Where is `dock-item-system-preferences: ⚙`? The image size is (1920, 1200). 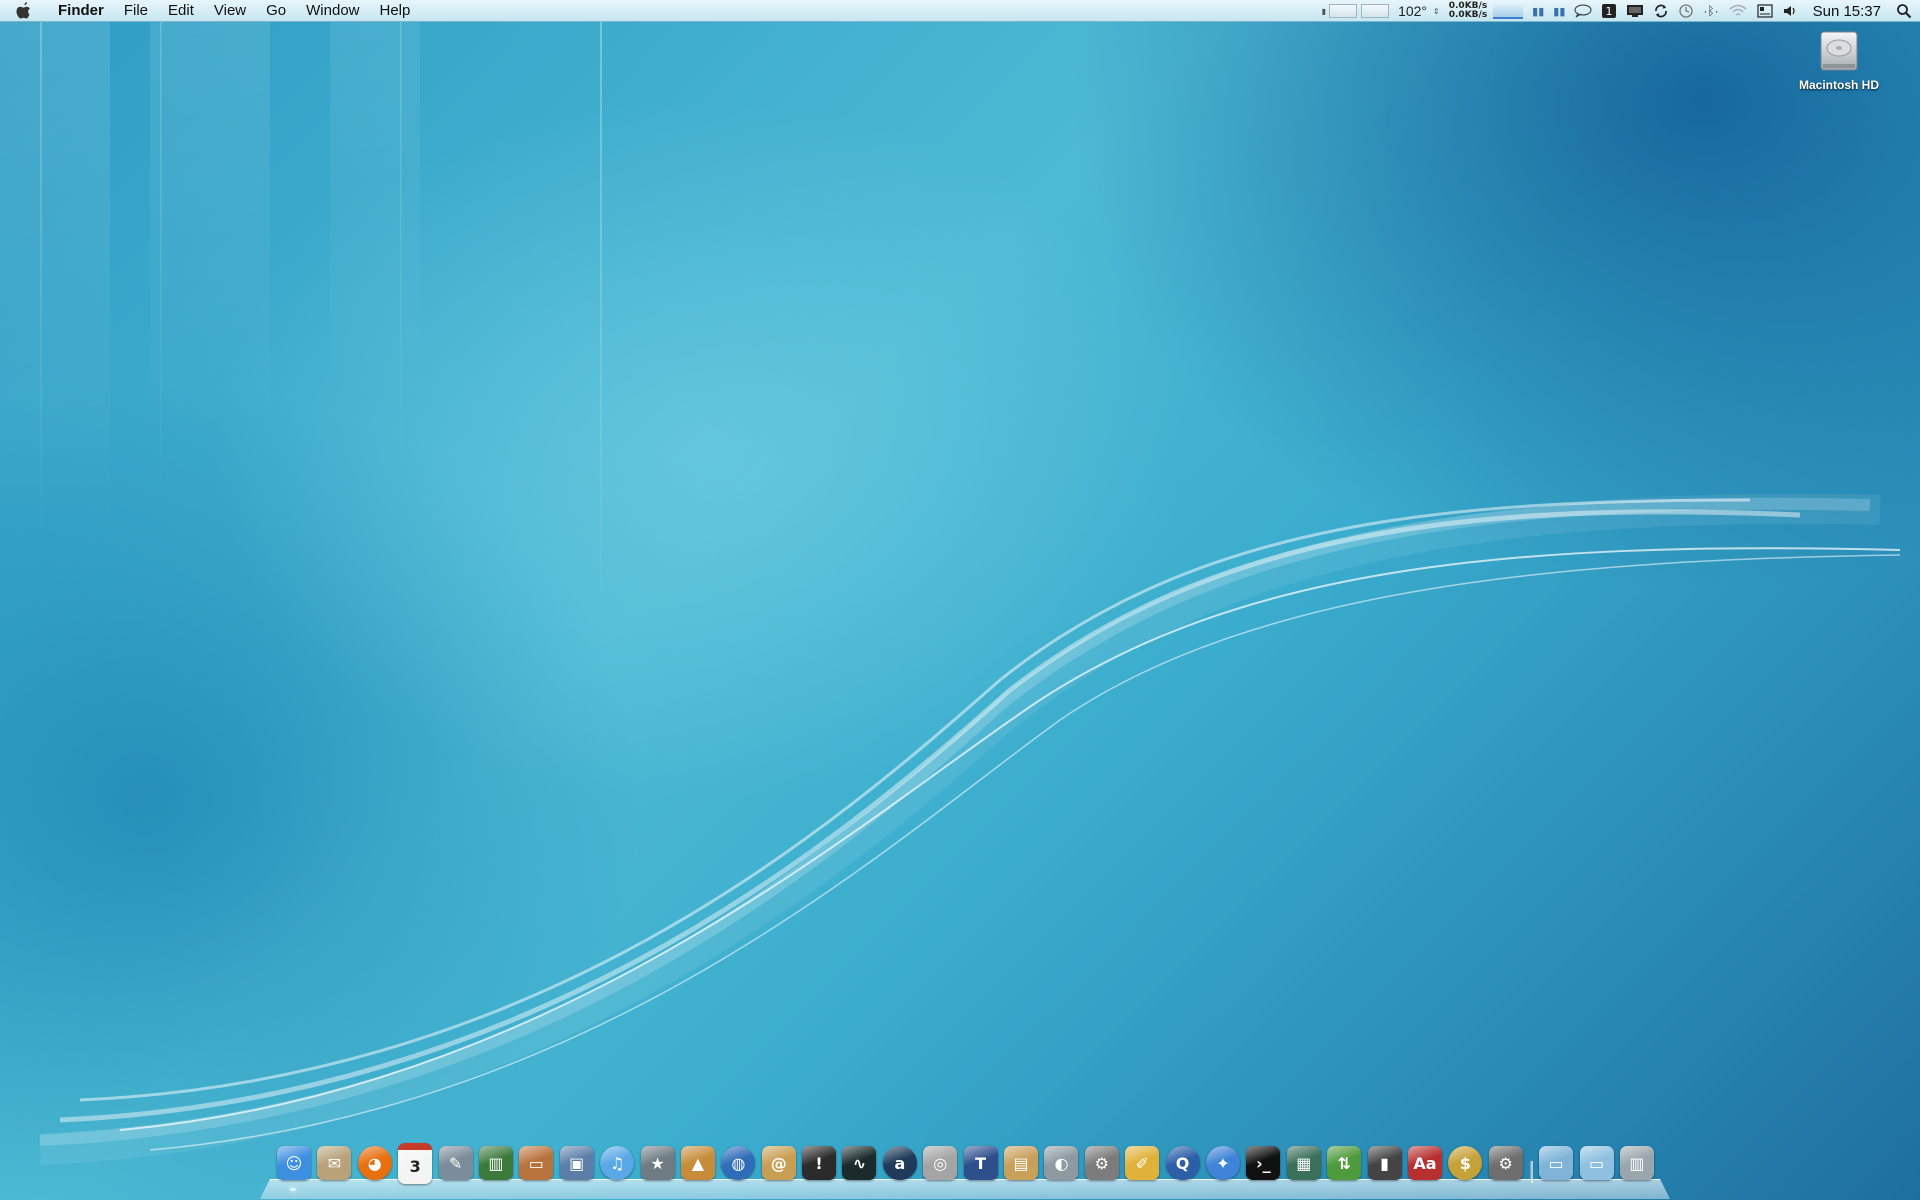 dock-item-system-preferences: ⚙ is located at coordinates (1506, 1163).